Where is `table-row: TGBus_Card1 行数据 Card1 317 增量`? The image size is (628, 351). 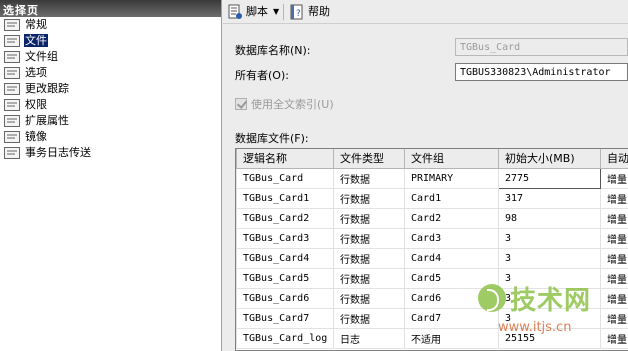
table-row: TGBus_Card1 行数据 Card1 317 增量 is located at coordinates (432, 198).